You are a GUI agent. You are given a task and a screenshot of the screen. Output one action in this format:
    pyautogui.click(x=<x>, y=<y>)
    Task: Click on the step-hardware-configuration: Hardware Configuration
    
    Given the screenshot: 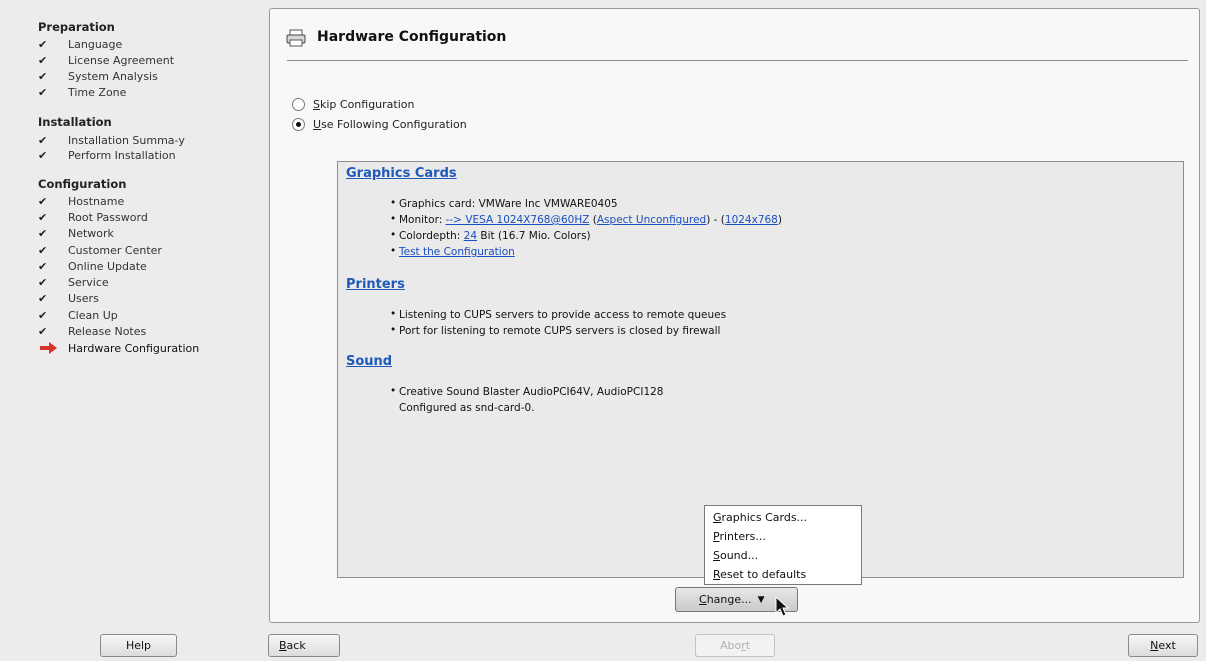 What is the action you would take?
    pyautogui.click(x=118, y=348)
    